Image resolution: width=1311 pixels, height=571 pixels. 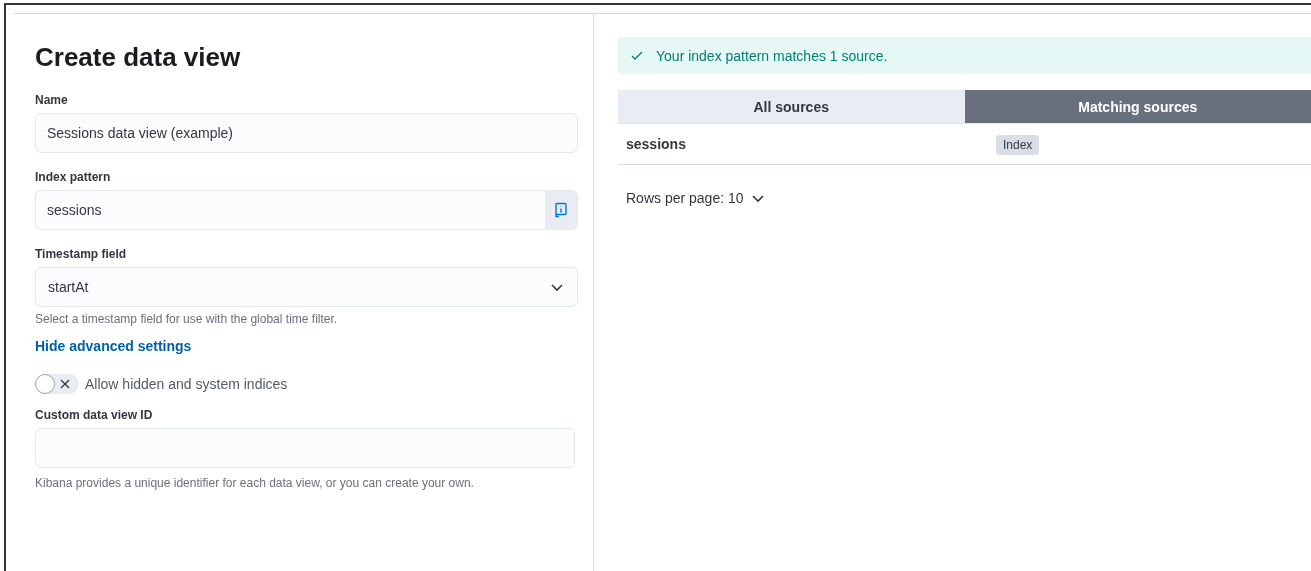 I want to click on toggle-switch, so click(x=57, y=384).